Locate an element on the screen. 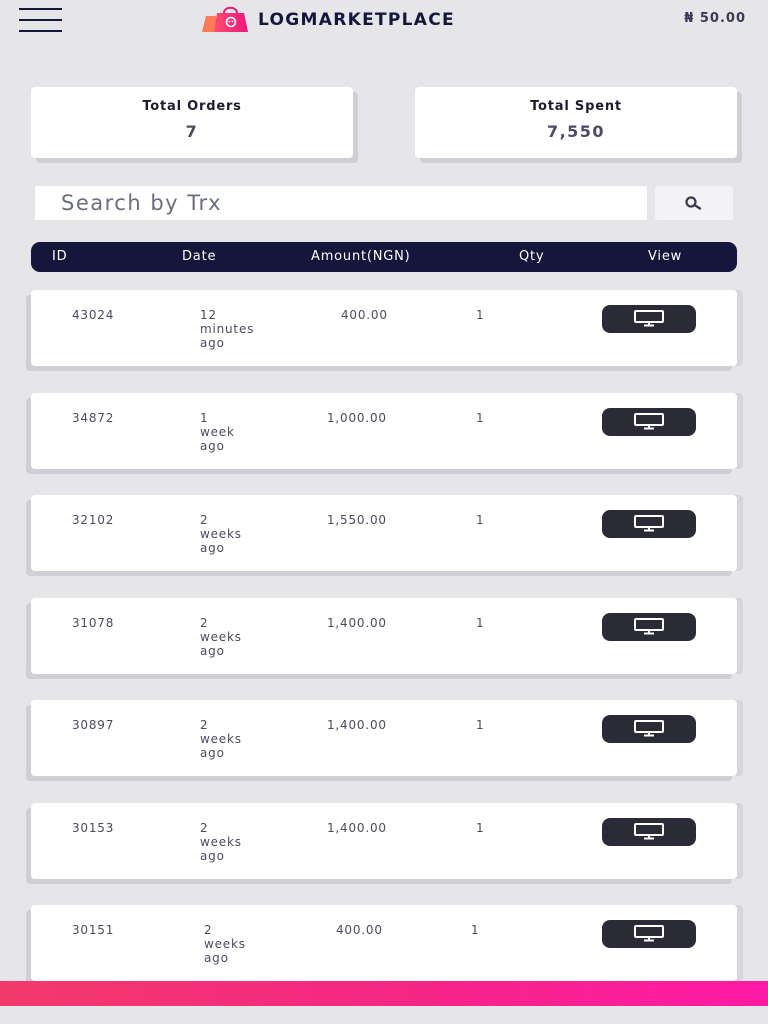  table-row: 34872 1 week ago 1,000.00 1 is located at coordinates (384, 430).